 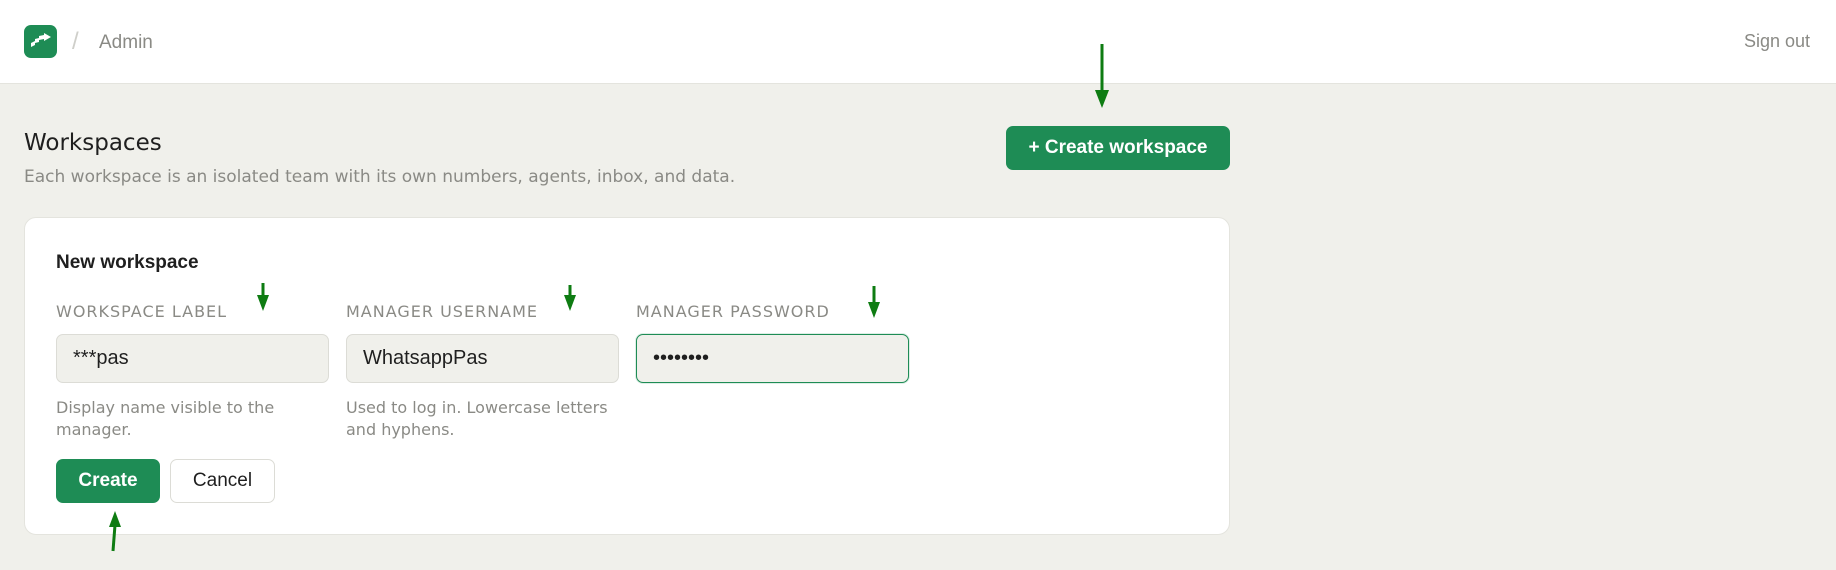 What do you see at coordinates (40, 41) in the screenshot?
I see `app-logo-icon` at bounding box center [40, 41].